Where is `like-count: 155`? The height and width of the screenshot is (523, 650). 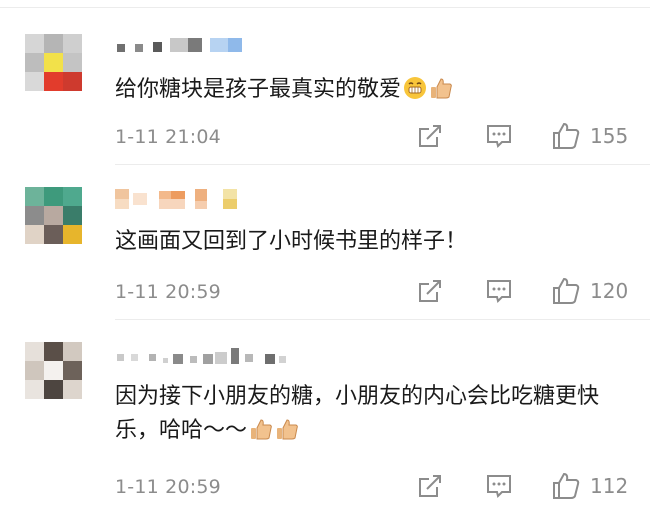
like-count: 155 is located at coordinates (609, 136).